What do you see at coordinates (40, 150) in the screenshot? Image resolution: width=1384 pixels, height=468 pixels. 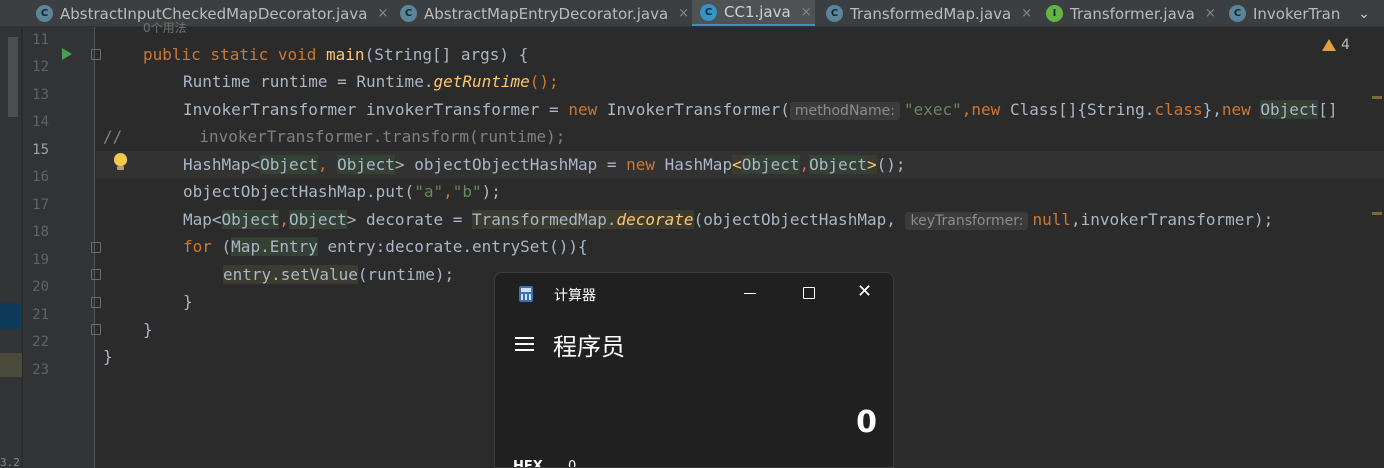 I see `line-number: 15` at bounding box center [40, 150].